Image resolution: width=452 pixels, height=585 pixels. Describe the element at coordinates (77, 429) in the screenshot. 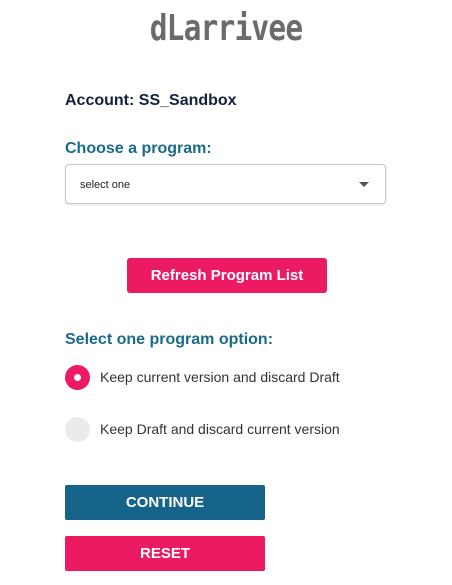

I see `radio-unchecked-icon` at that location.